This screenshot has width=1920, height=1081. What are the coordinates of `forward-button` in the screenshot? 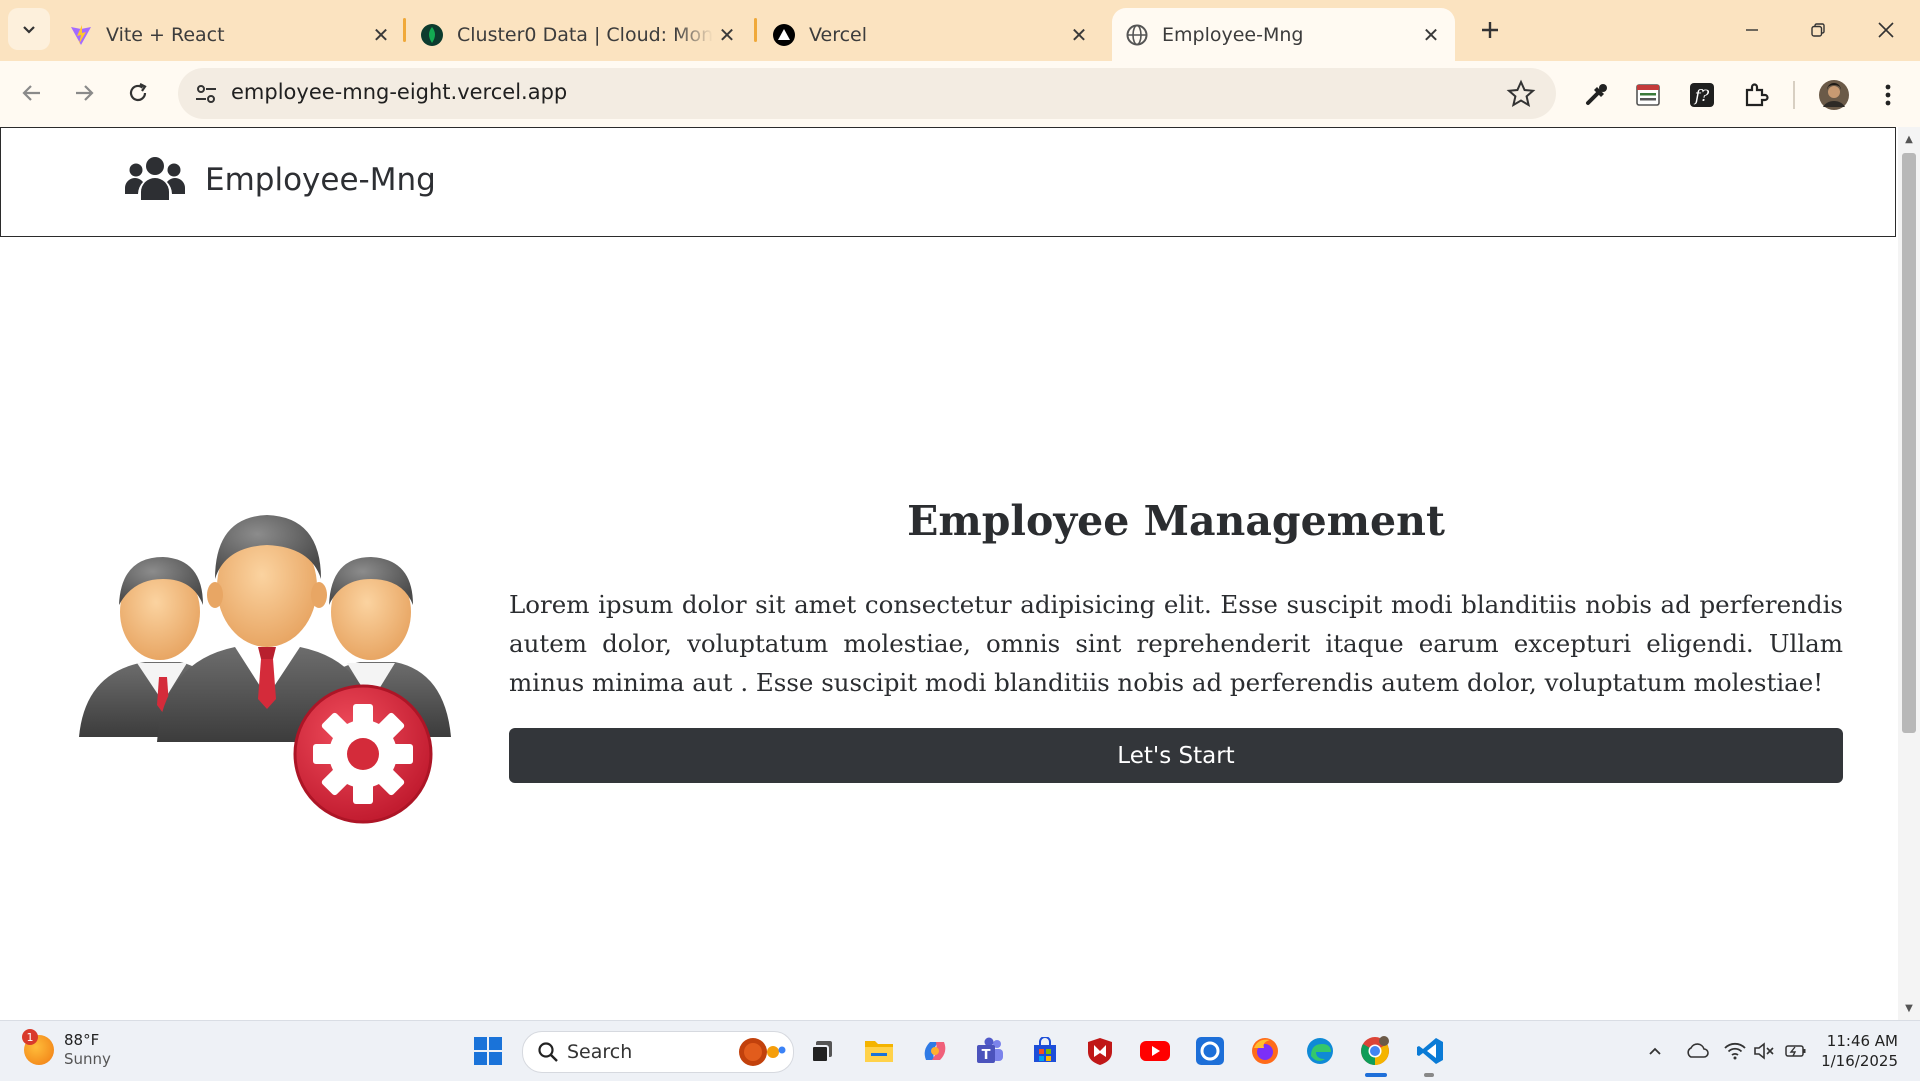 It's located at (84, 93).